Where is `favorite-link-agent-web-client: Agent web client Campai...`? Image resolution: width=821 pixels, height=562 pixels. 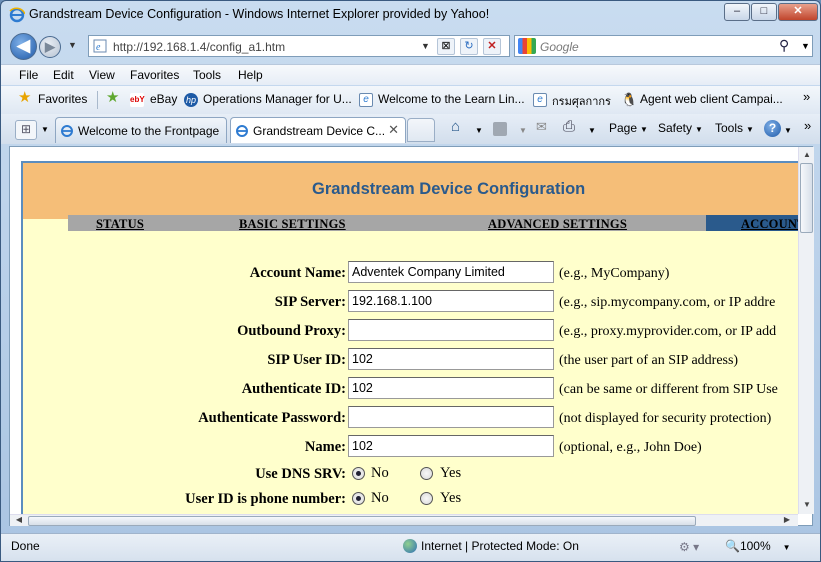
favorite-link-agent-web-client: Agent web client Campai... is located at coordinates (711, 99).